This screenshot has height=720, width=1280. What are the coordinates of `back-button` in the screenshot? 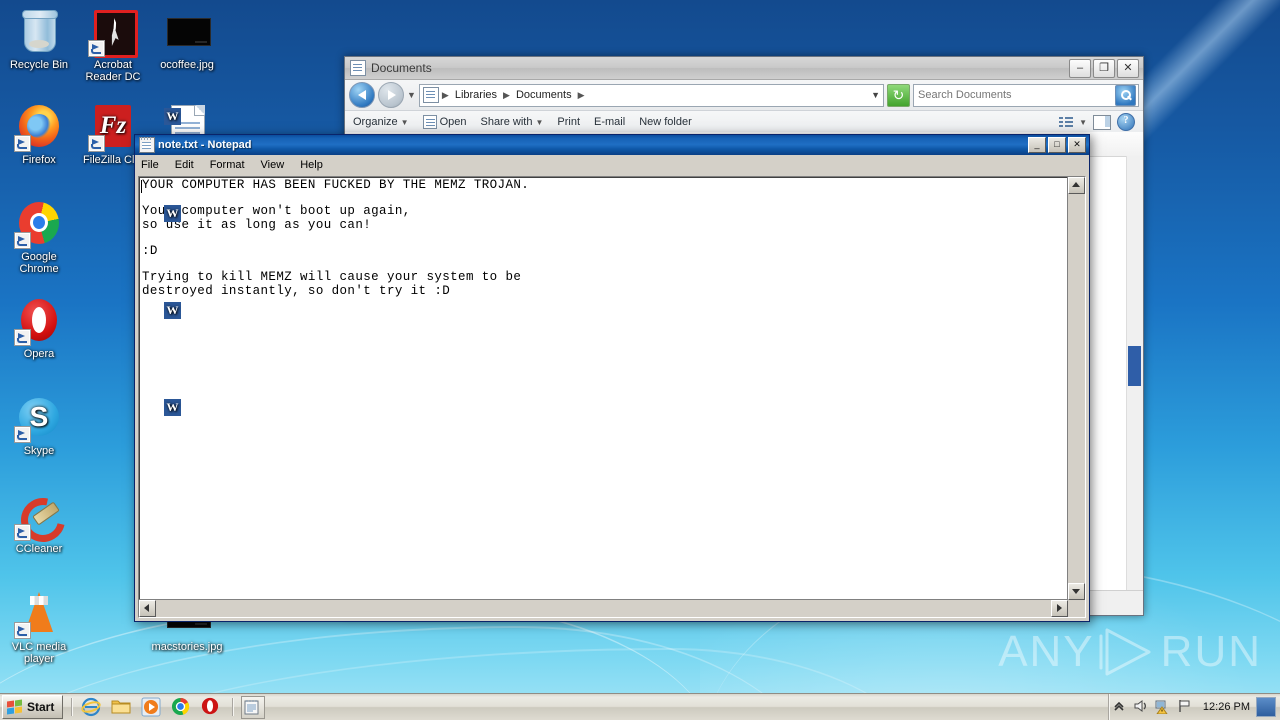 It's located at (362, 95).